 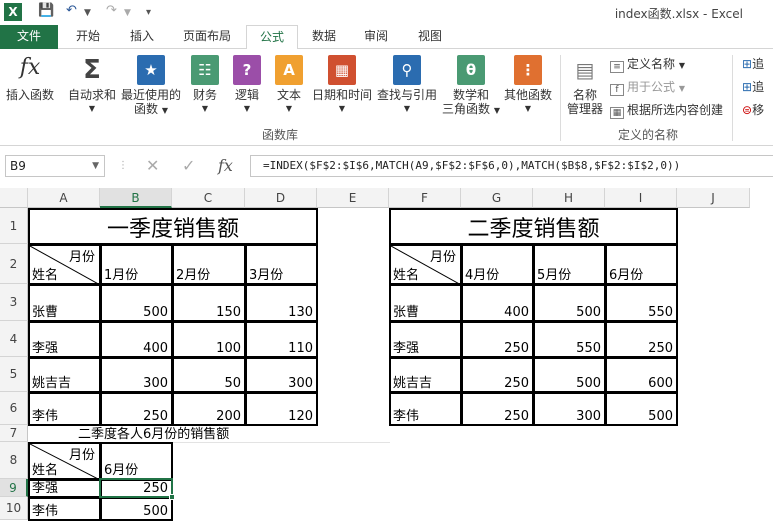 I want to click on tab-data: 数据, so click(x=324, y=37).